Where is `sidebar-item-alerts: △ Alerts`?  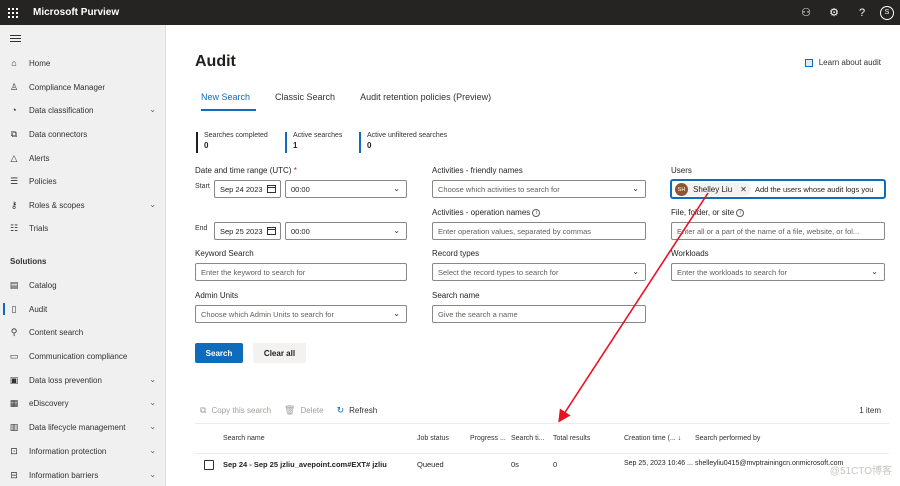
sidebar-item-alerts: △ Alerts is located at coordinates (83, 158).